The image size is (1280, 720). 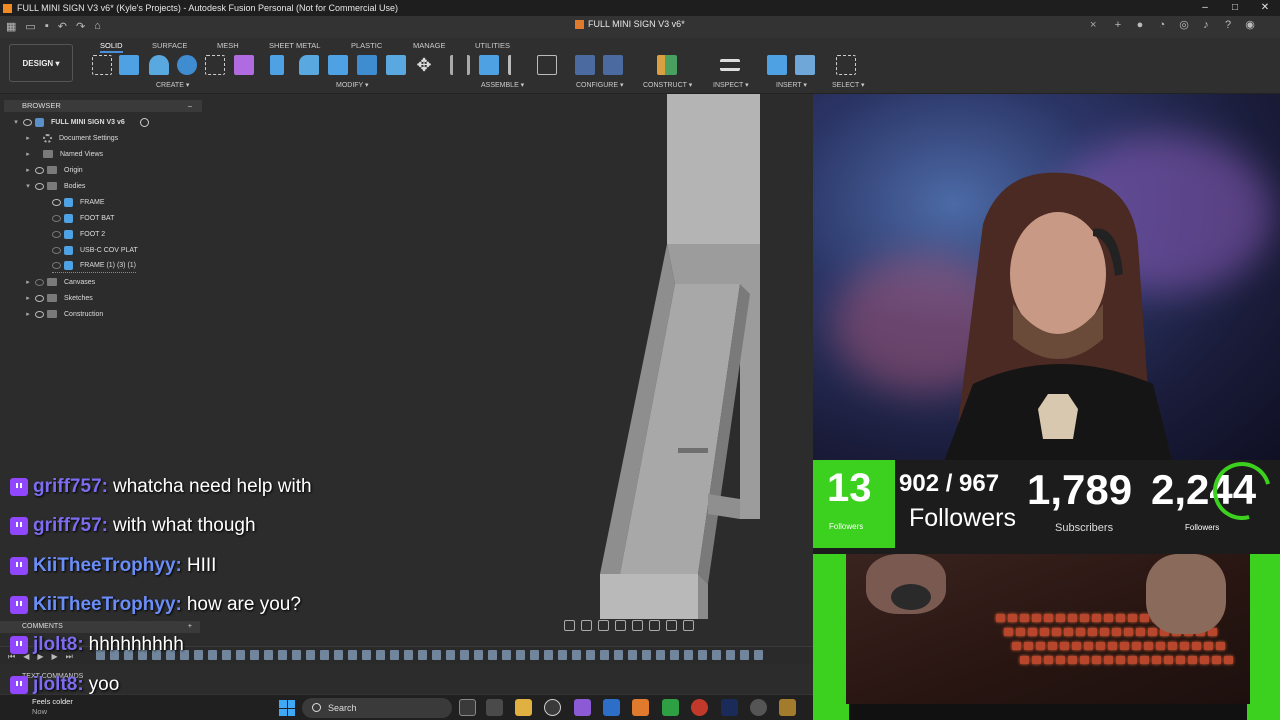 I want to click on extensions-icon: ●, so click(x=1140, y=25).